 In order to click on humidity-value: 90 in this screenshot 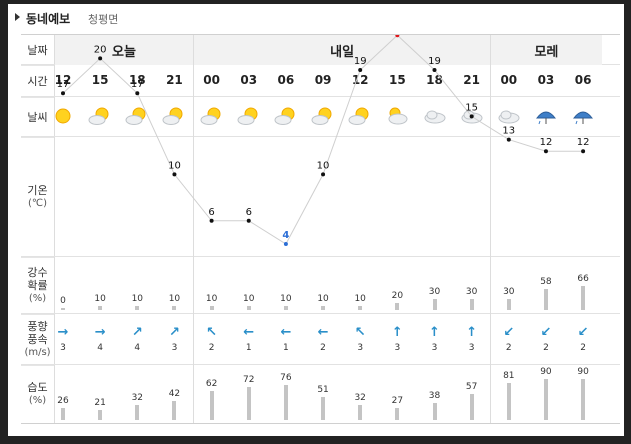, I will do `click(546, 371)`.